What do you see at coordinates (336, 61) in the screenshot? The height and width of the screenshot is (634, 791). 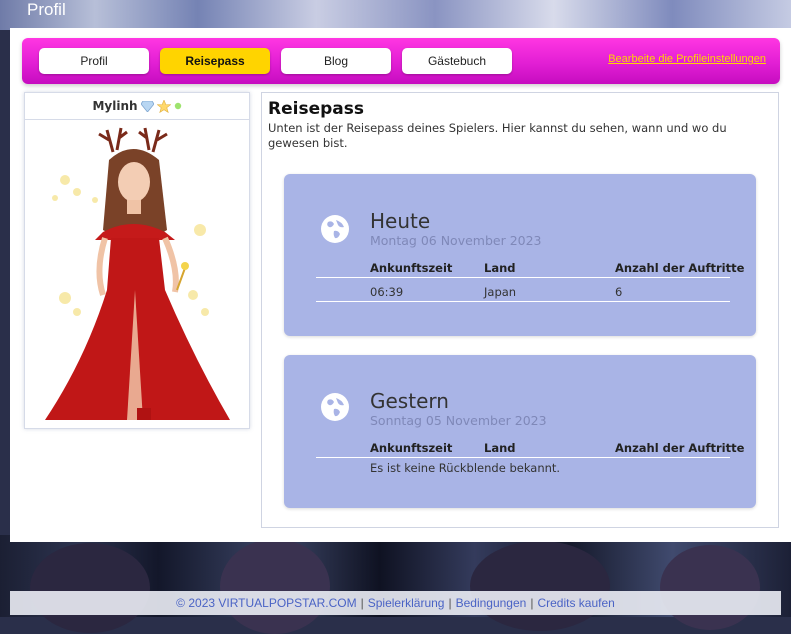 I see `tab-blog: Blog` at bounding box center [336, 61].